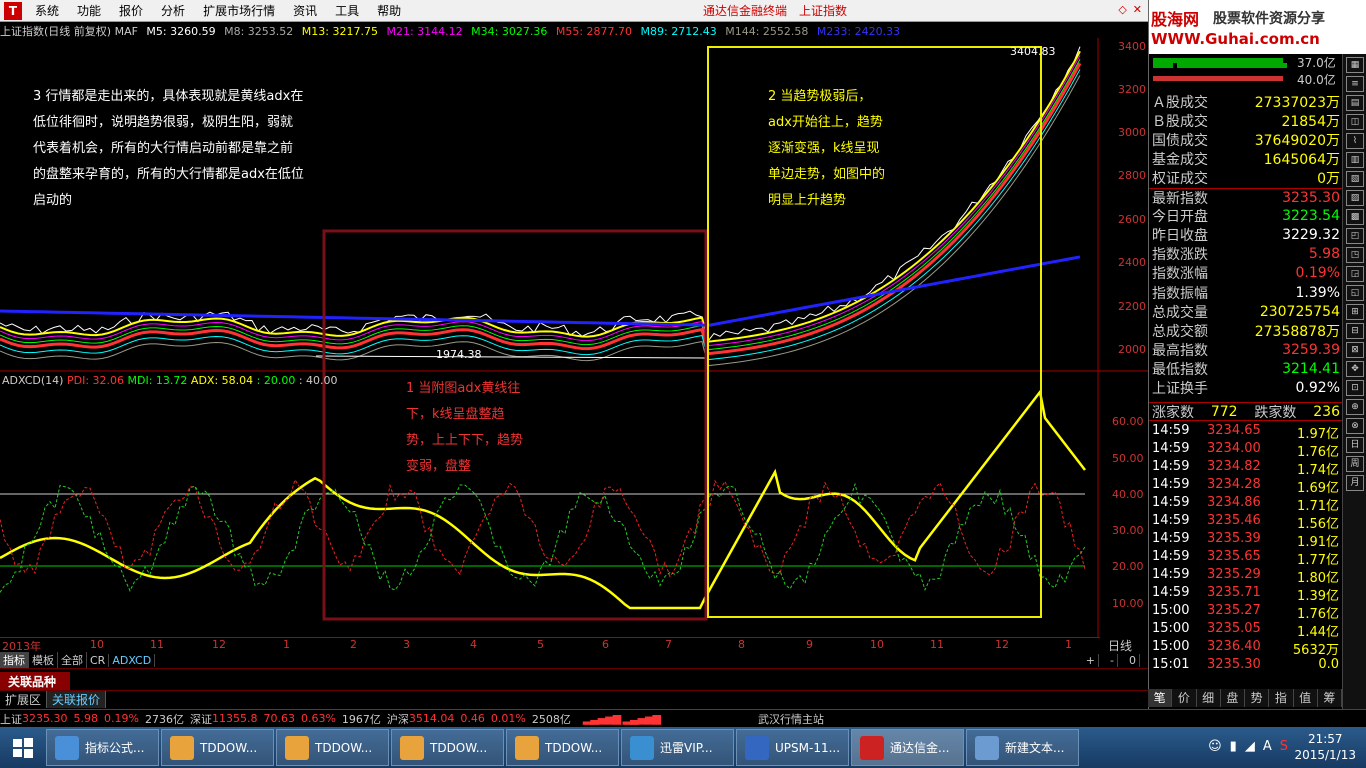 Image resolution: width=1366 pixels, height=768 pixels. What do you see at coordinates (1215, 746) in the screenshot?
I see `tray-icon: ☺` at bounding box center [1215, 746].